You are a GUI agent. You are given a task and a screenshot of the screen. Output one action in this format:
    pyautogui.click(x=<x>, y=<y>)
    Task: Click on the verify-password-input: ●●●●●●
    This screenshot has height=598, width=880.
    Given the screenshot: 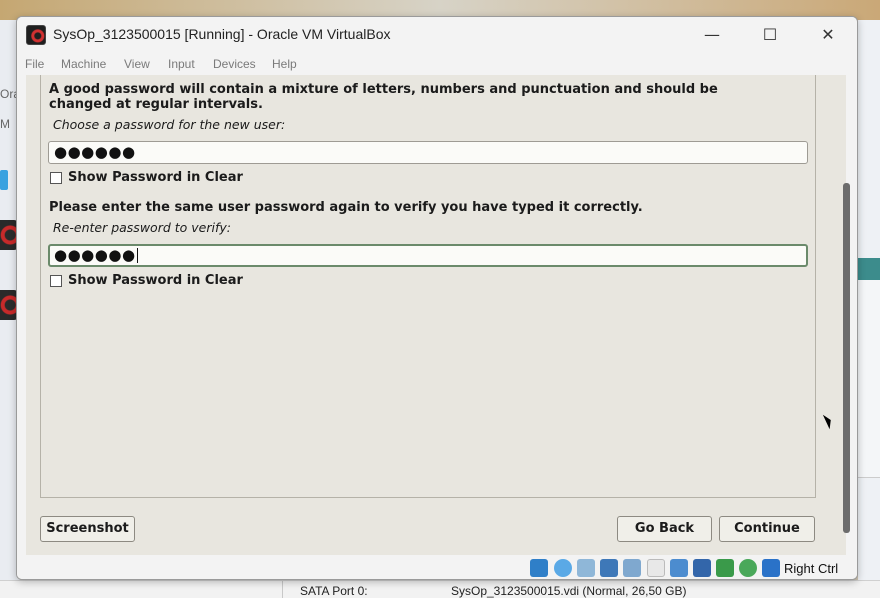 What is the action you would take?
    pyautogui.click(x=428, y=255)
    